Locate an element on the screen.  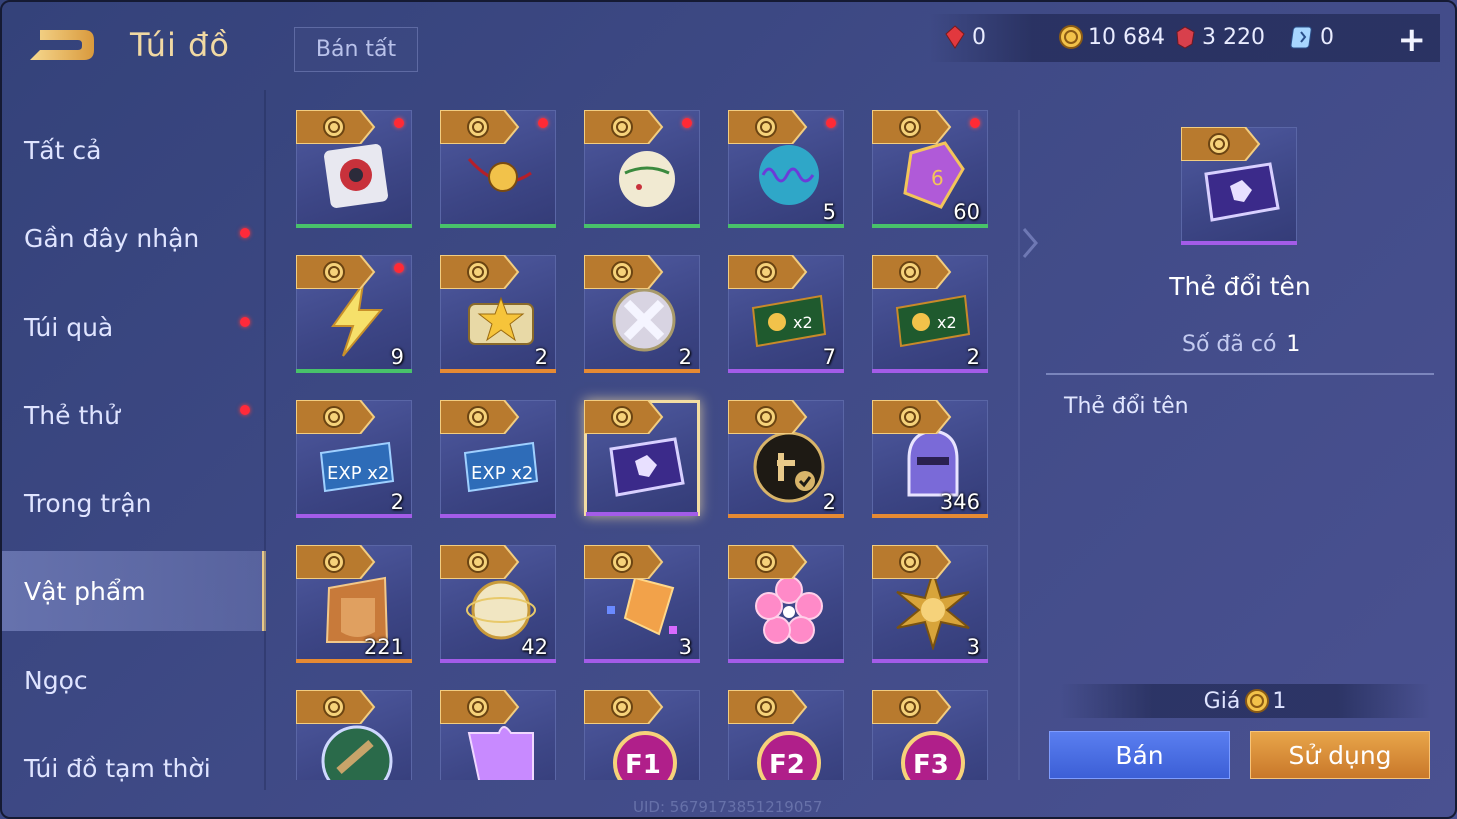
inventory-item: EXP x2 2 is located at coordinates (354, 459).